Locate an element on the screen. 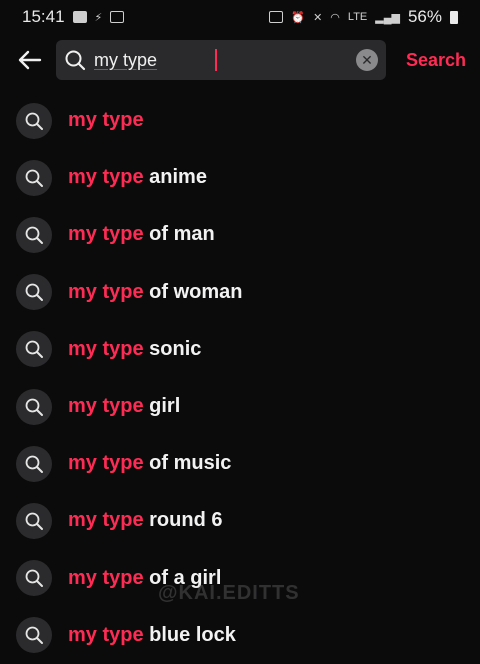 Image resolution: width=480 pixels, height=664 pixels. suggestion-rest: of music is located at coordinates (187, 463).